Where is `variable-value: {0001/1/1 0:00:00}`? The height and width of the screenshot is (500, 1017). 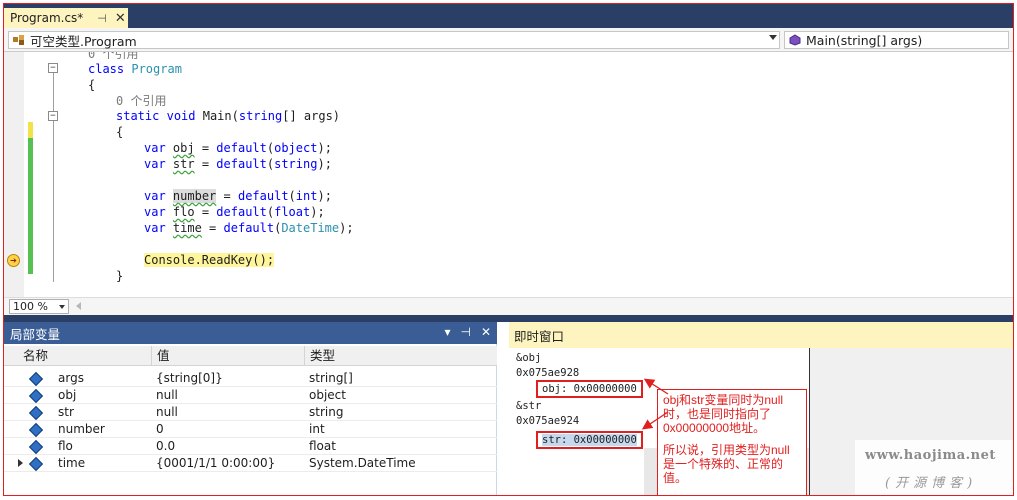
variable-value: {0001/1/1 0:00:00} is located at coordinates (215, 463).